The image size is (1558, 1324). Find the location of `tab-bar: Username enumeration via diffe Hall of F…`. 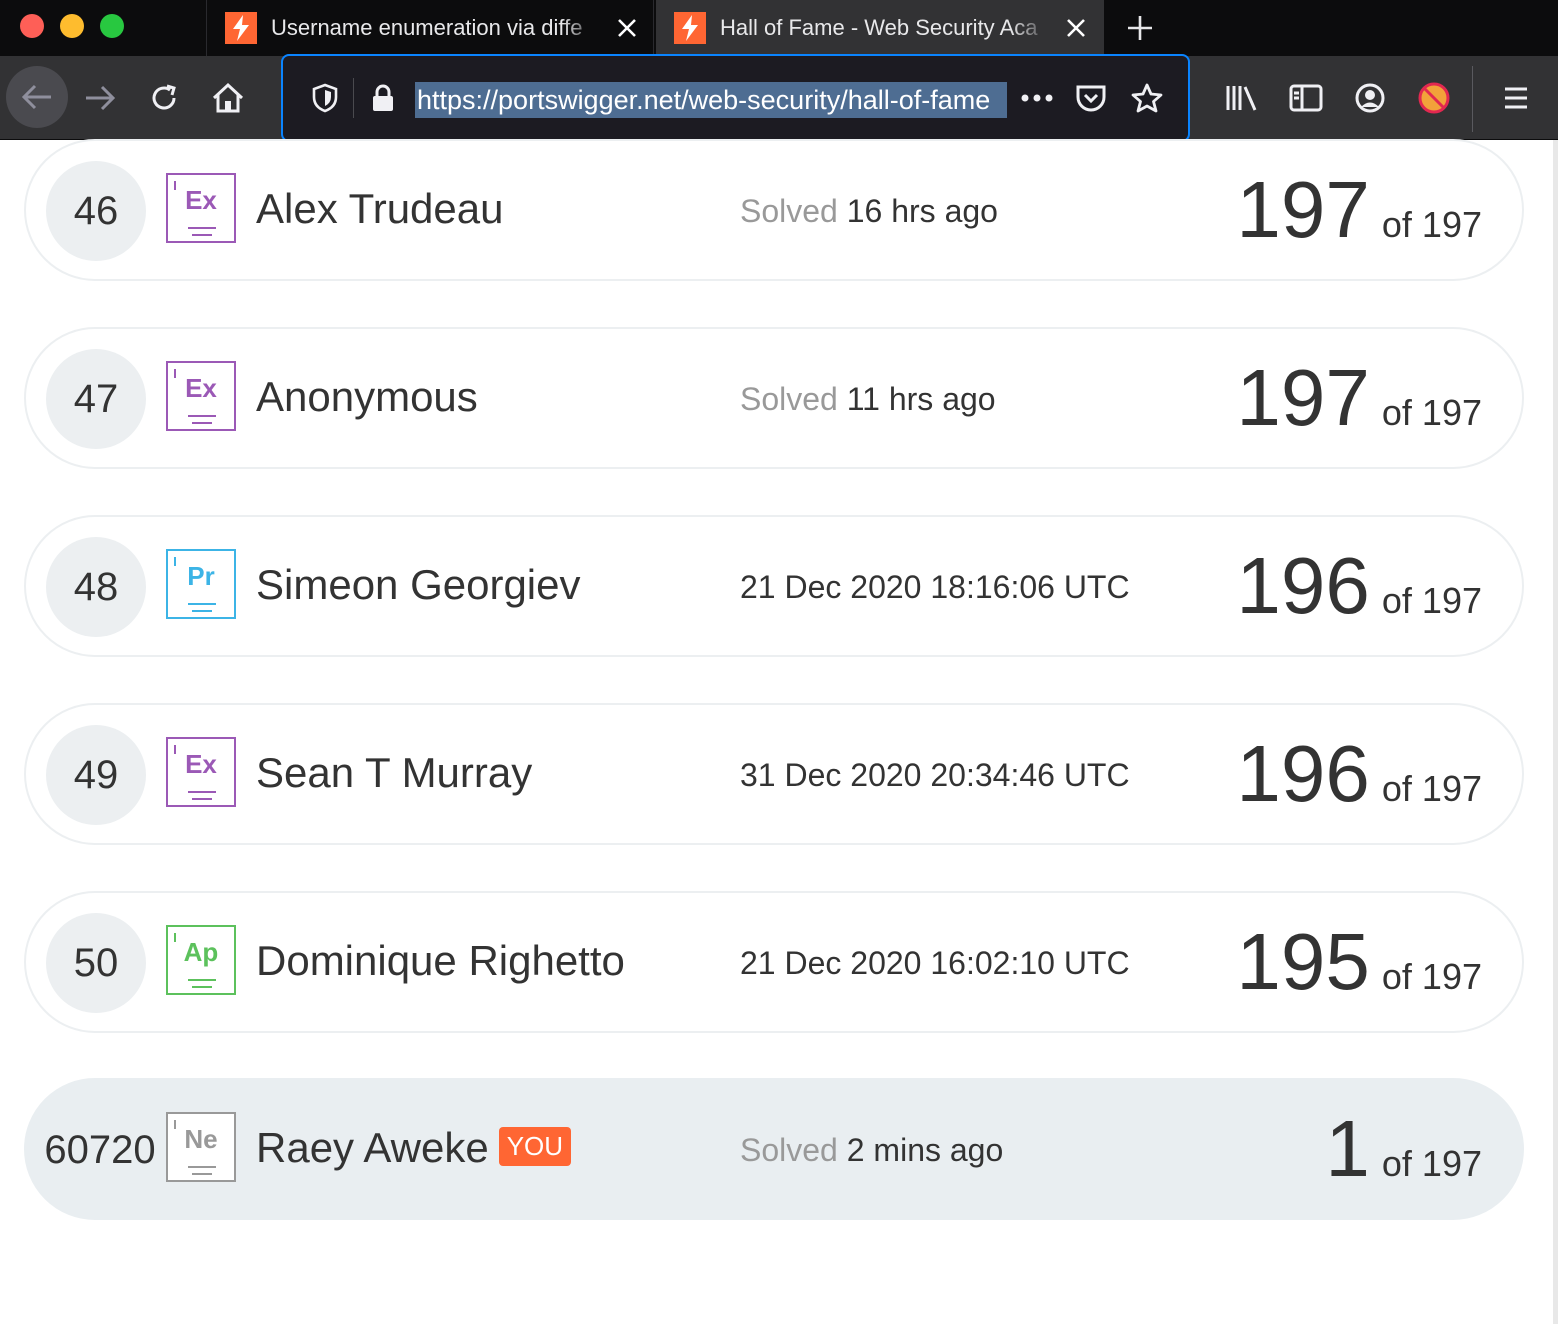

tab-bar: Username enumeration via diffe Hall of F… is located at coordinates (779, 28).